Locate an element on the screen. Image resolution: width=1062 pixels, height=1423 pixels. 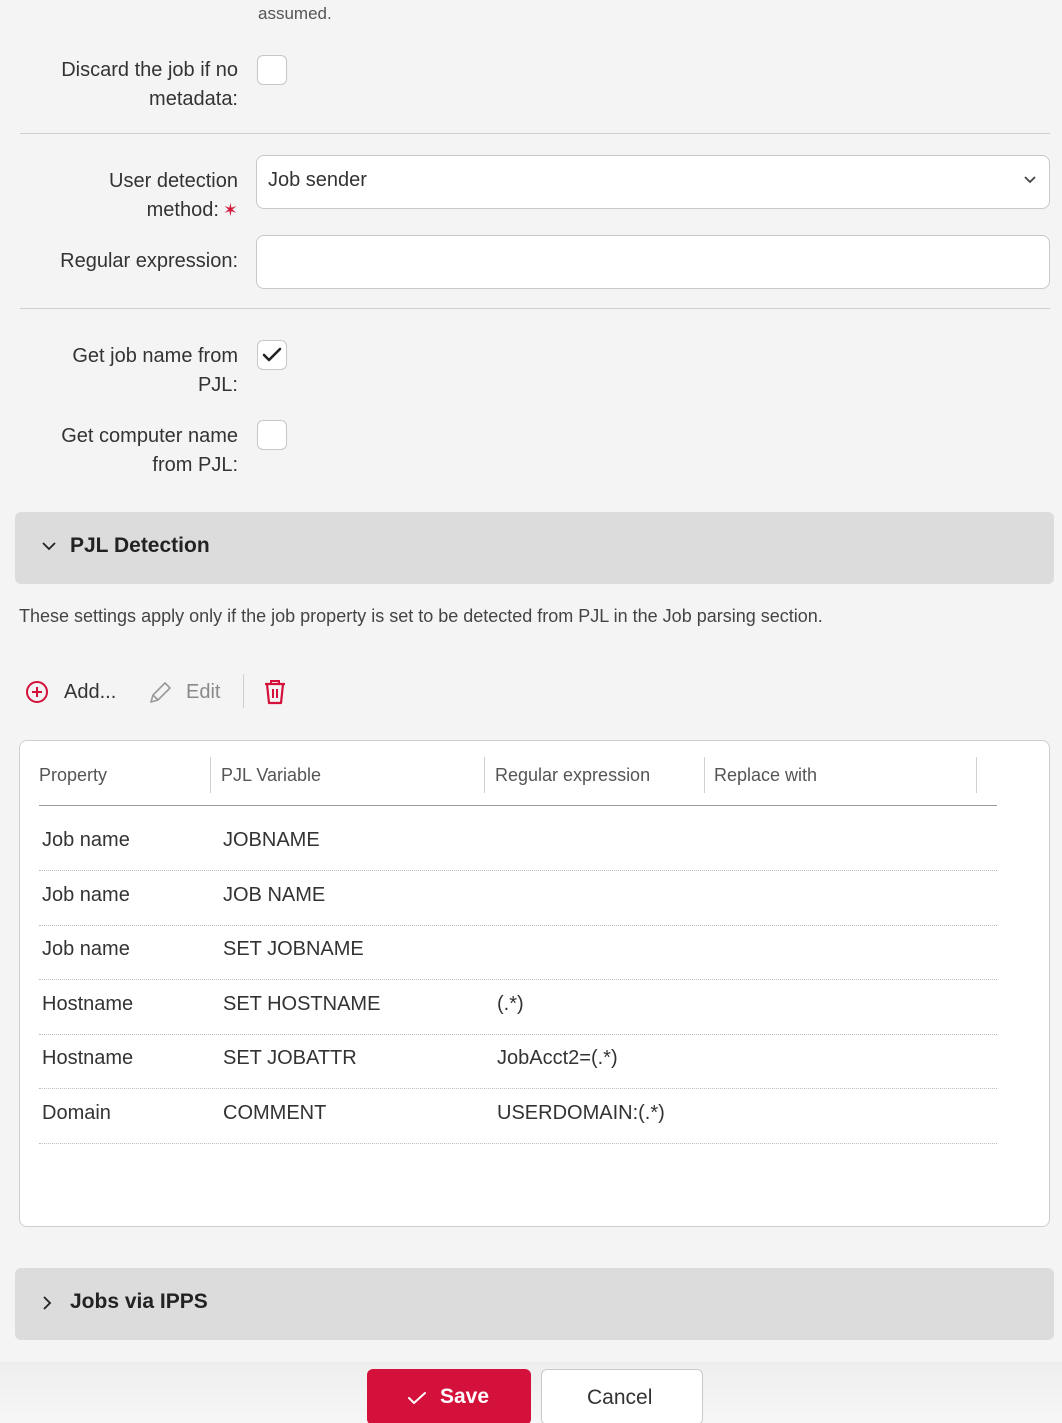
user-detection-label-line1: User detection is located at coordinates (173, 181).